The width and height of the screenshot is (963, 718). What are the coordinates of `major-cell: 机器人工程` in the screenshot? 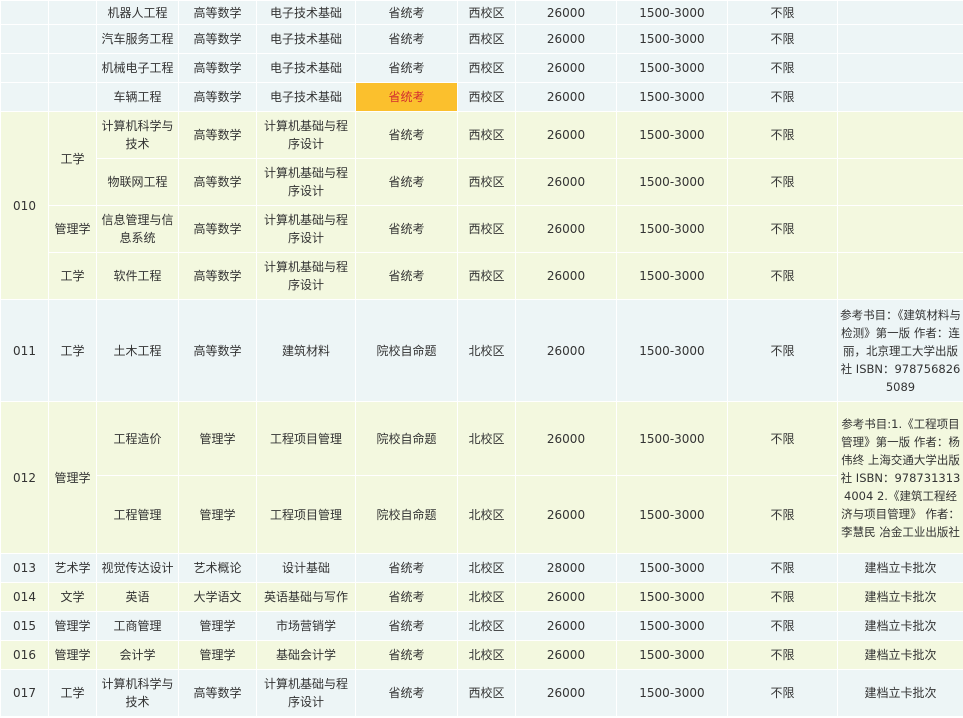 It's located at (137, 12).